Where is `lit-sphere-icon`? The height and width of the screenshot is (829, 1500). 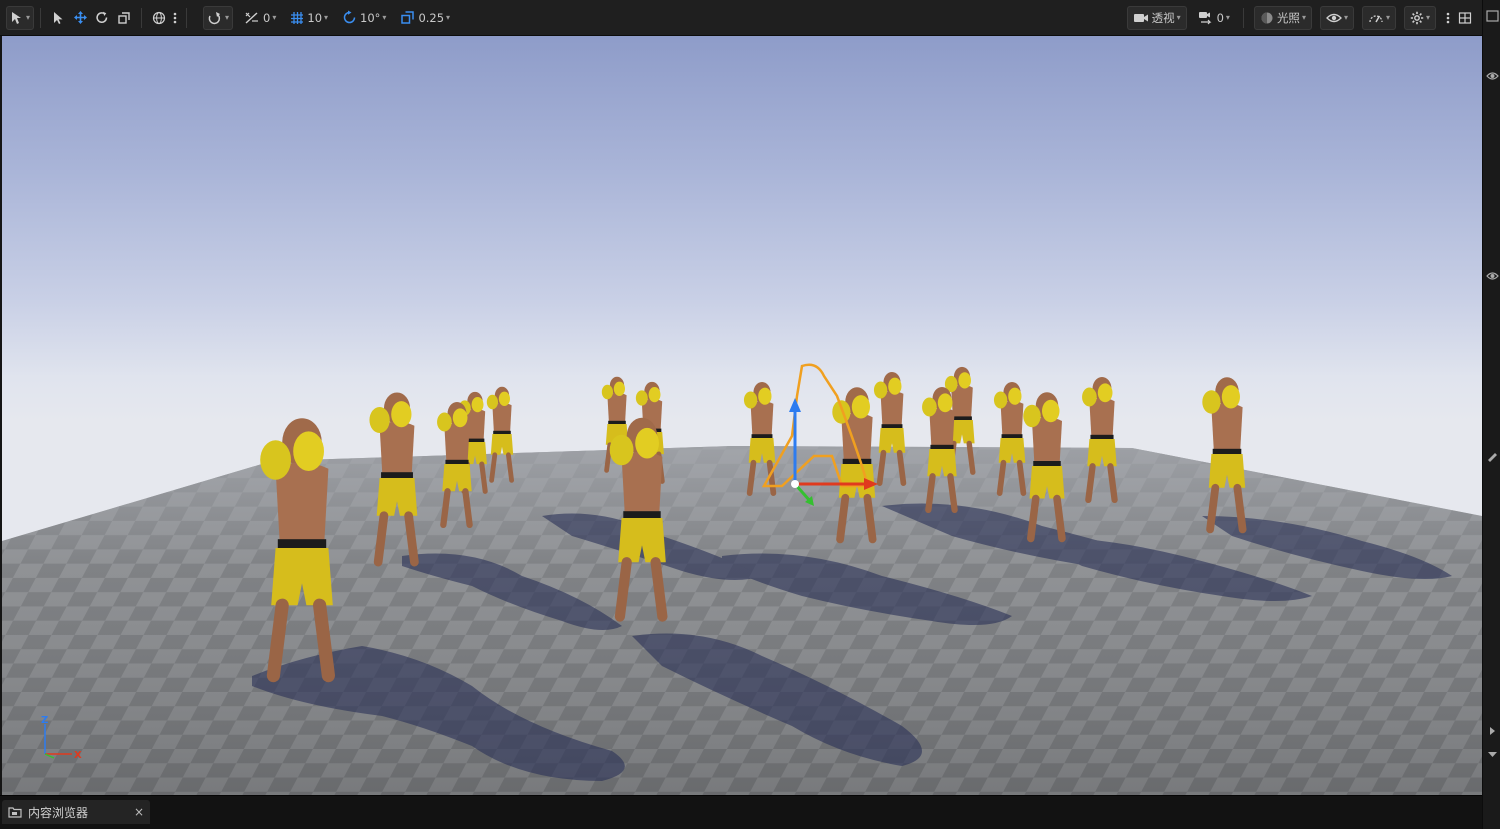
lit-sphere-icon is located at coordinates (1267, 17).